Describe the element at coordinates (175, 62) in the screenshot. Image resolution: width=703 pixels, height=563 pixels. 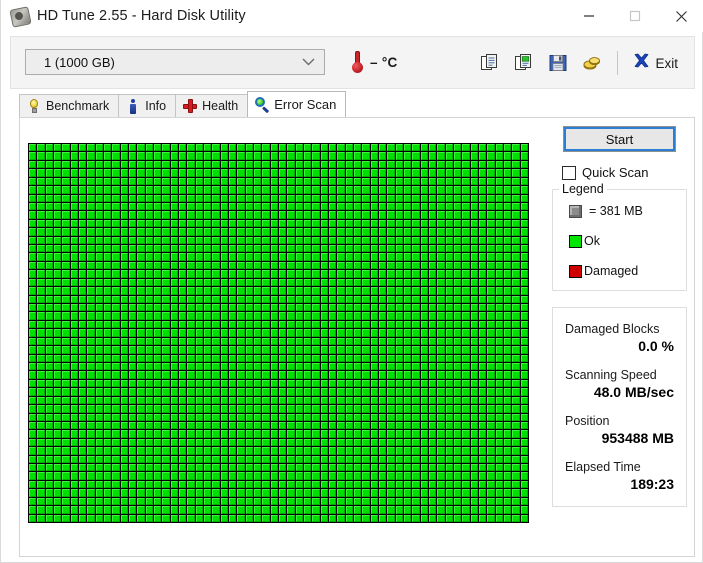
I see `drive-select: 1 (1000 GB)` at that location.